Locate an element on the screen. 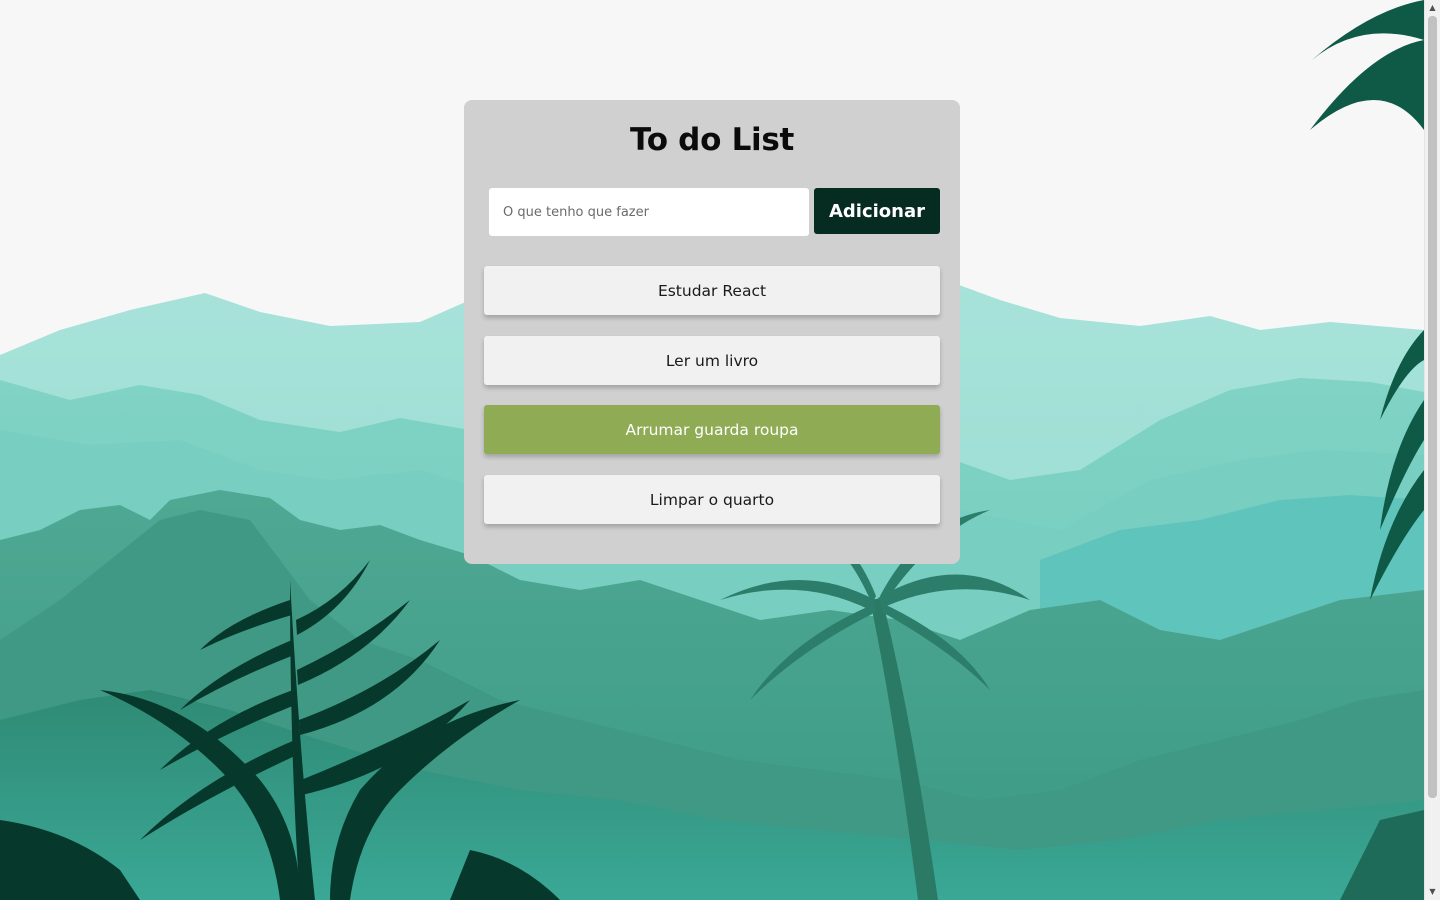 The width and height of the screenshot is (1440, 900). page-title: To do List is located at coordinates (712, 140).